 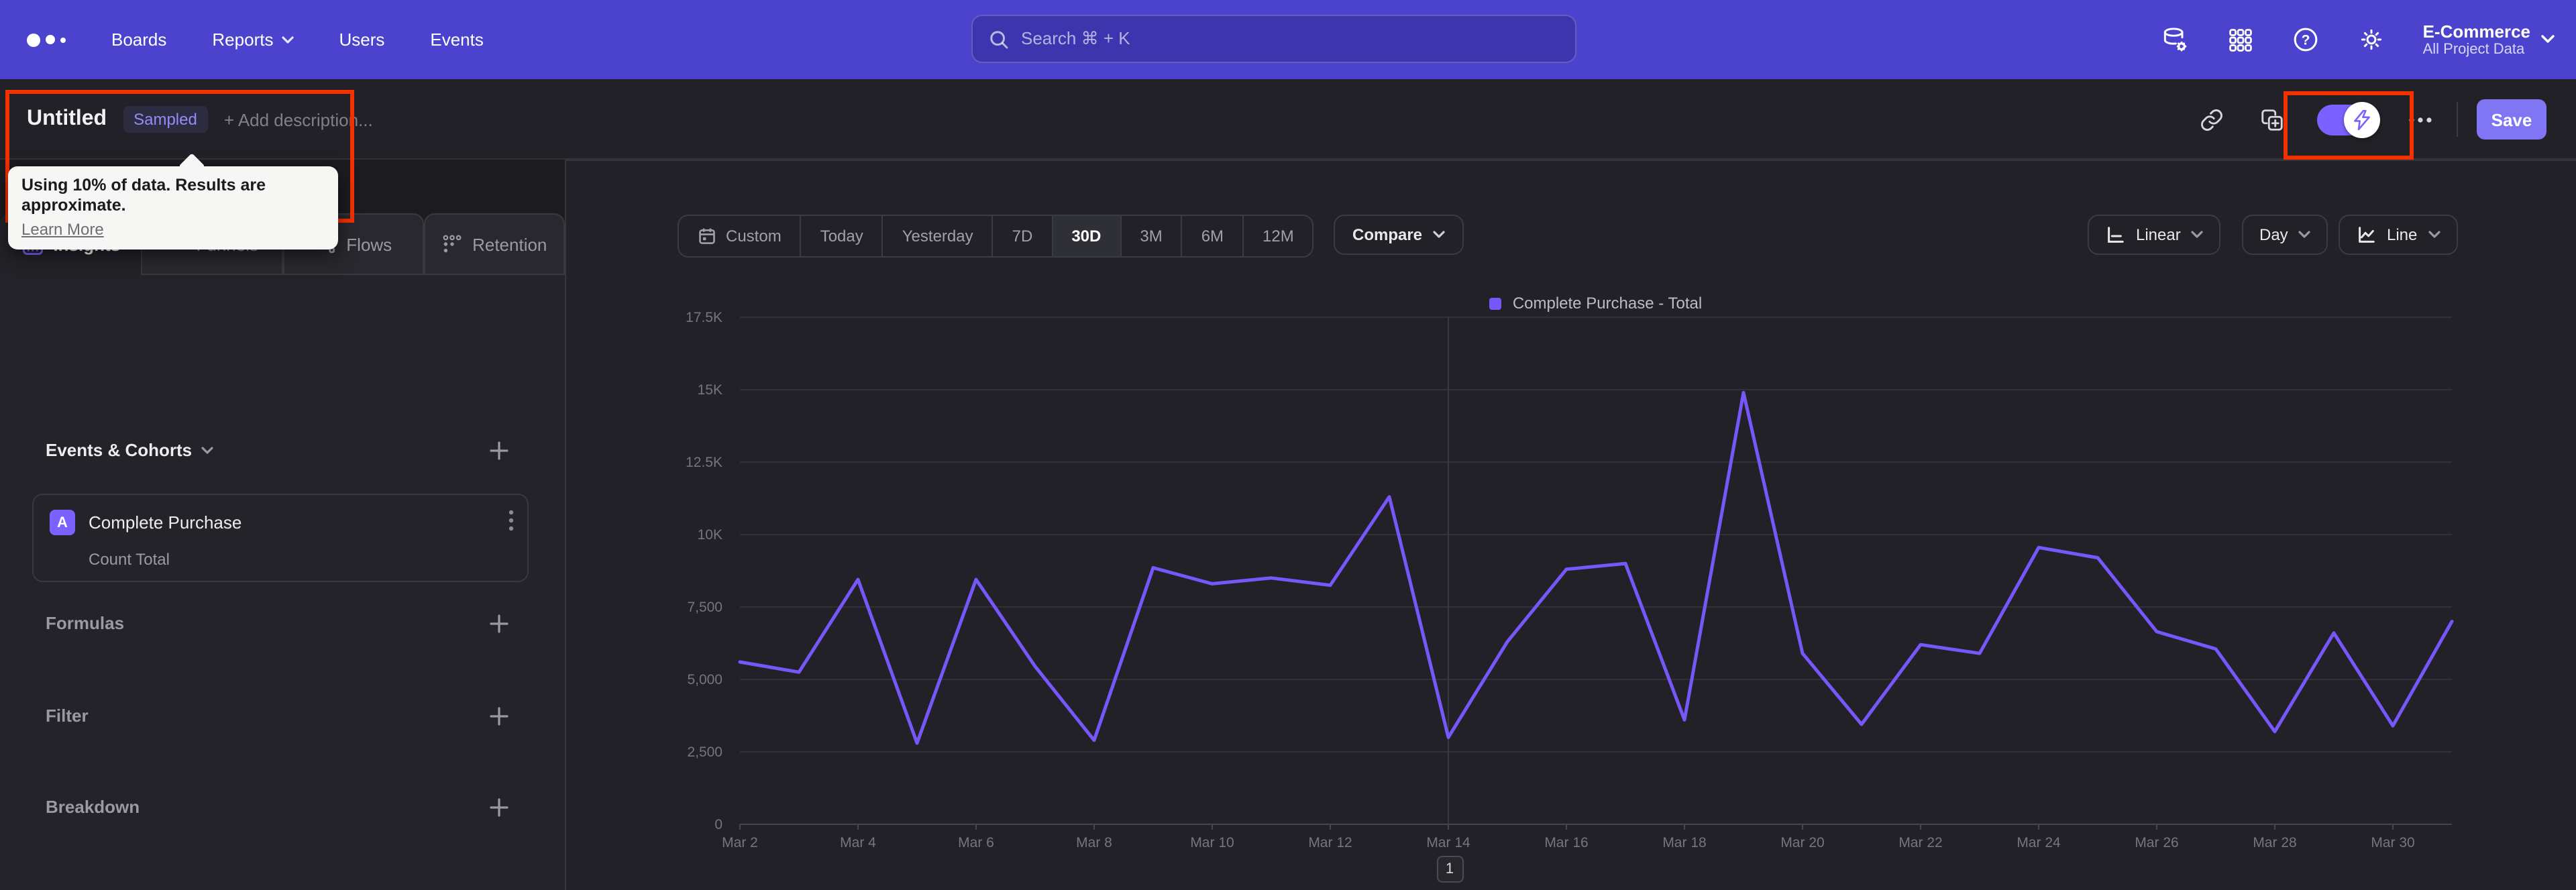 What do you see at coordinates (1152, 236) in the screenshot?
I see `range-3m: 3M` at bounding box center [1152, 236].